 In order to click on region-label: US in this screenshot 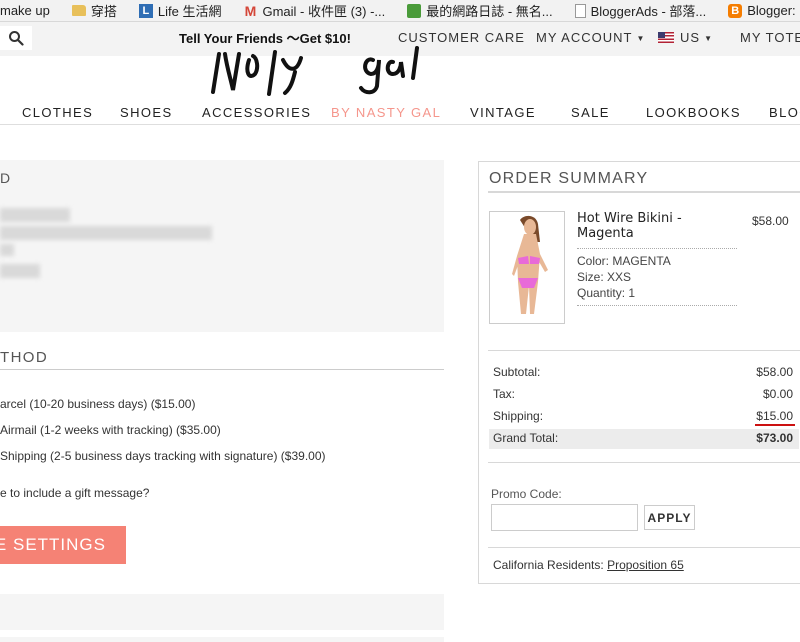, I will do `click(690, 37)`.